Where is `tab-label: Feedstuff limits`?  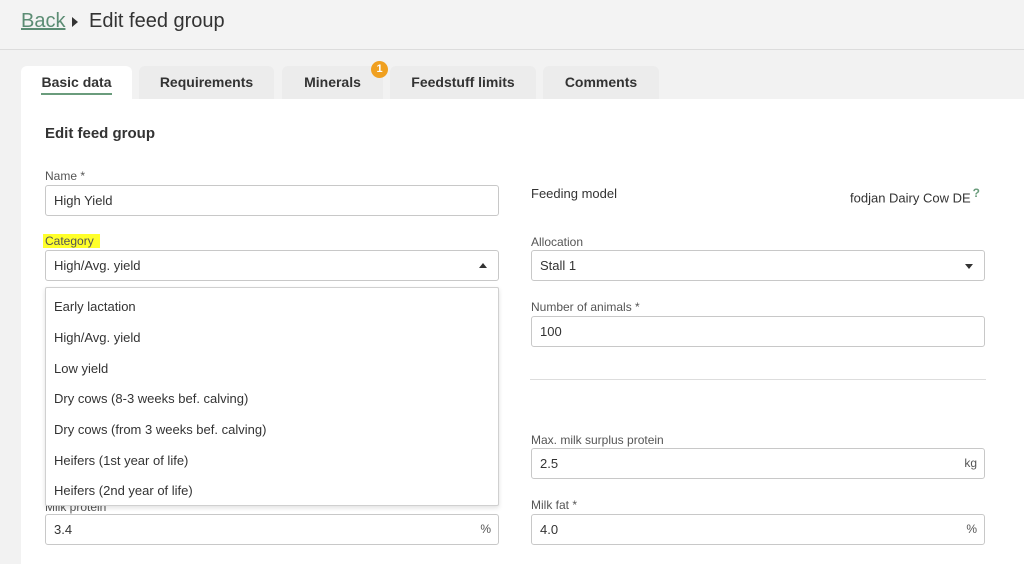
tab-label: Feedstuff limits is located at coordinates (463, 82).